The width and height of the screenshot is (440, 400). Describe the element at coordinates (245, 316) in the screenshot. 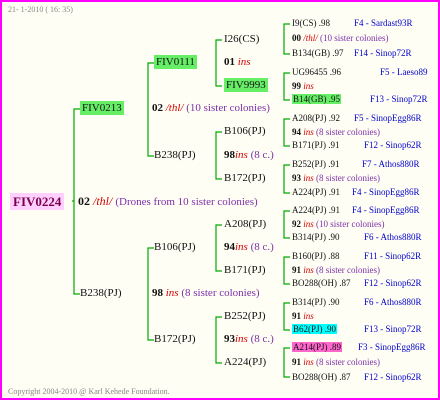

I see `gen3-d1-id: B252(PJ)` at that location.